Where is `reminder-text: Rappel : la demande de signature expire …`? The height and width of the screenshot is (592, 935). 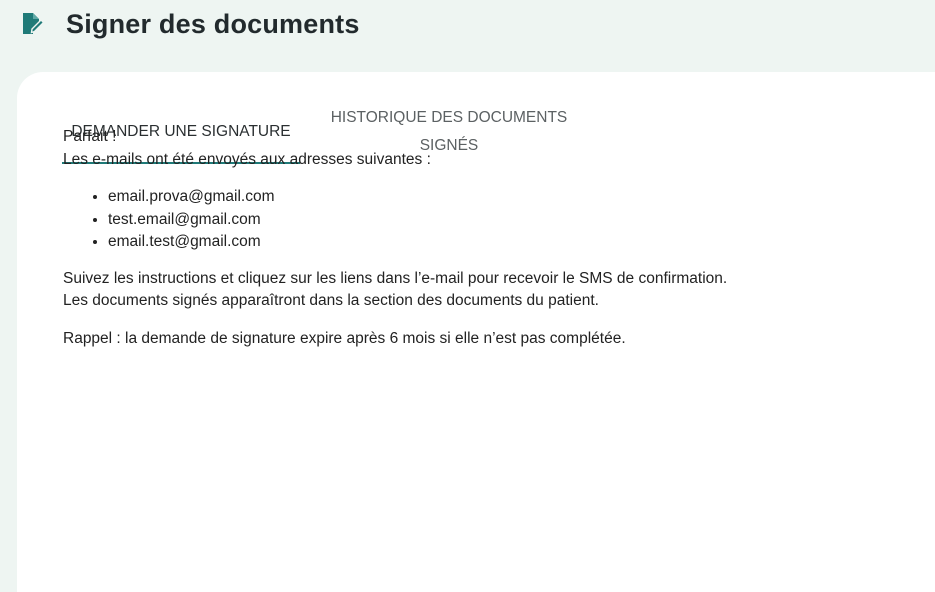
reminder-text: Rappel : la demande de signature expire … is located at coordinates (344, 338).